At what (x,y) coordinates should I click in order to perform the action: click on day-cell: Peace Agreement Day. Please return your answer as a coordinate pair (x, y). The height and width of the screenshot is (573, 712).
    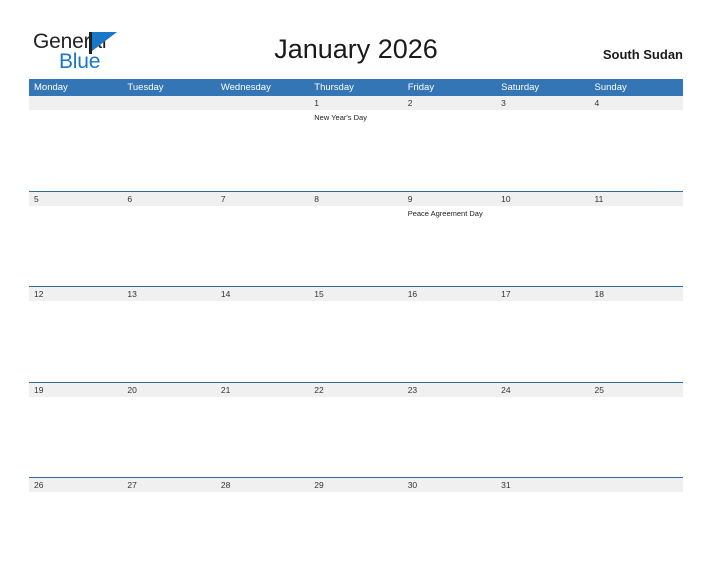
    Looking at the image, I should click on (449, 246).